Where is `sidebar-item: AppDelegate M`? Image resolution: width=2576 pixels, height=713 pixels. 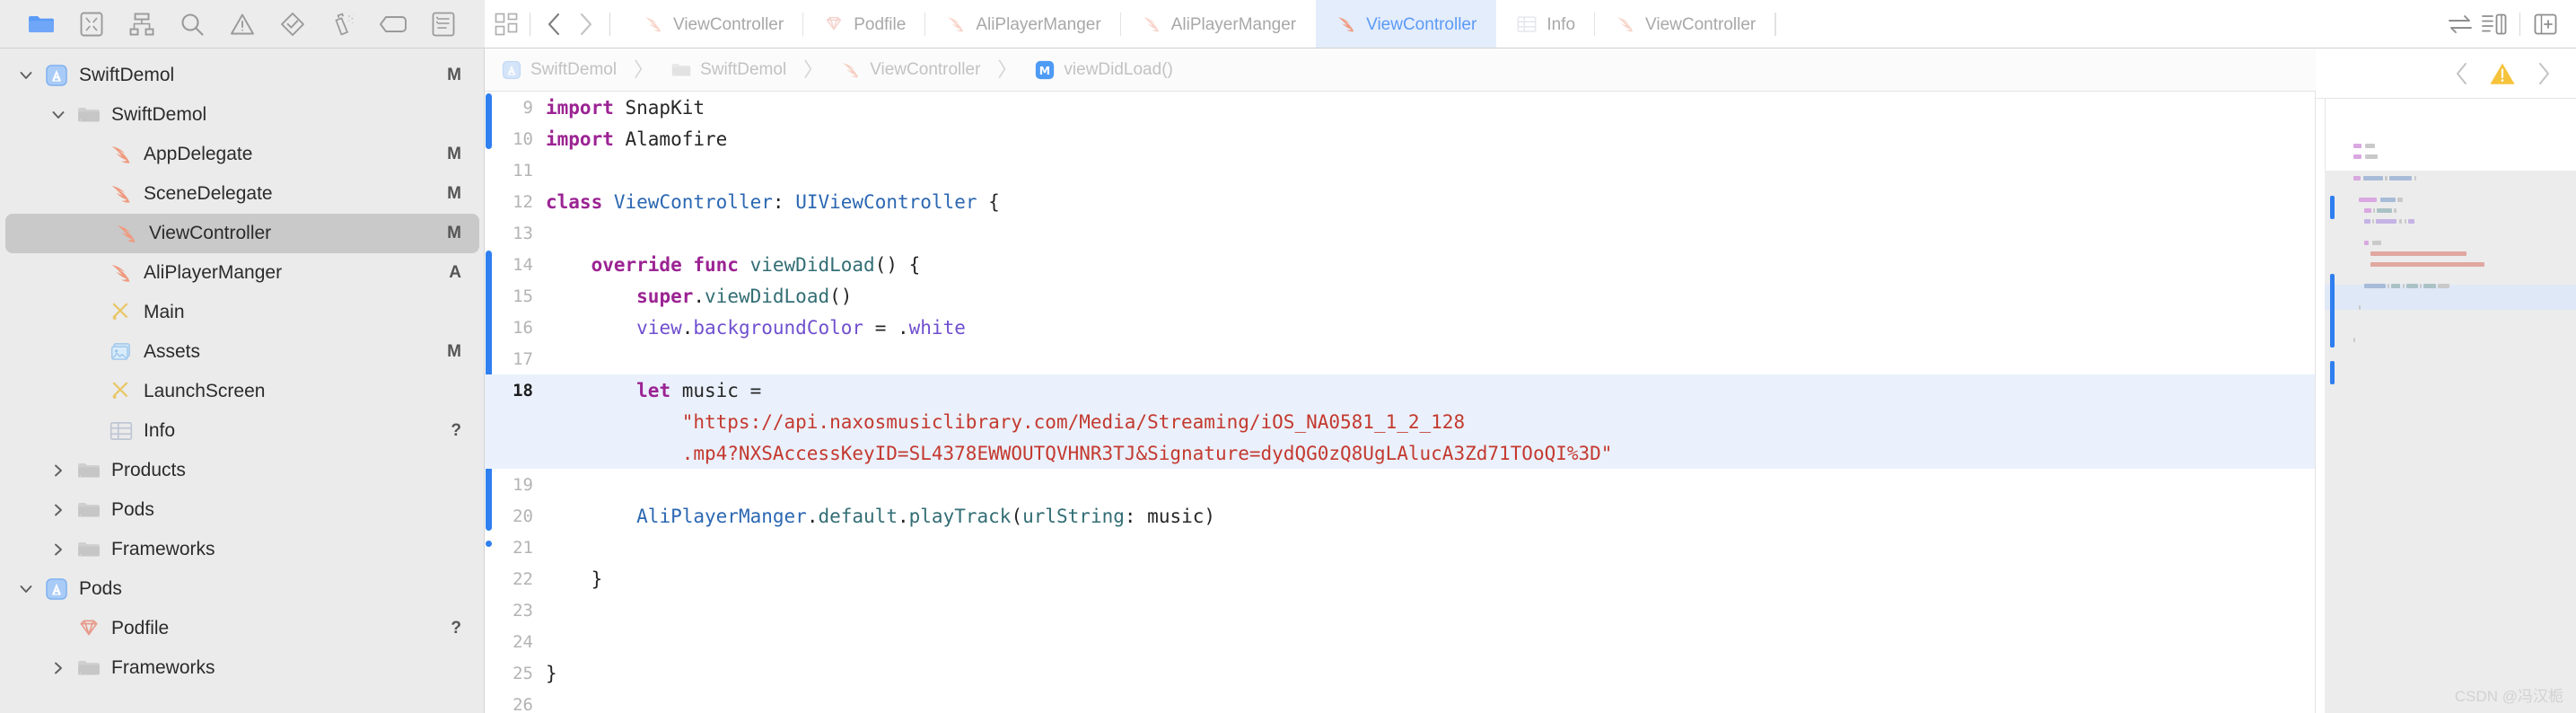
sidebar-item: AppDelegate M is located at coordinates (243, 154).